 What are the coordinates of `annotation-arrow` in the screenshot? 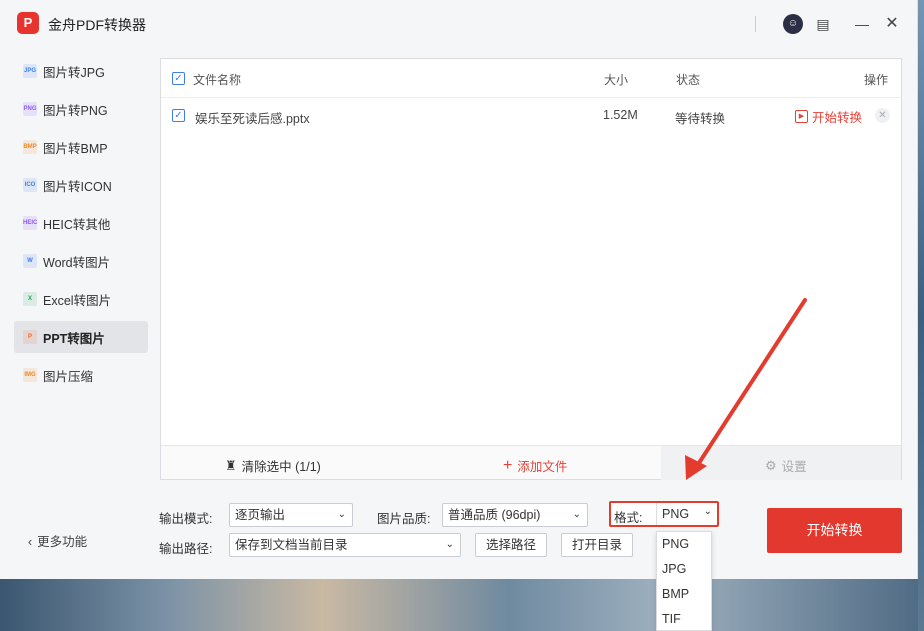 It's located at (746, 389).